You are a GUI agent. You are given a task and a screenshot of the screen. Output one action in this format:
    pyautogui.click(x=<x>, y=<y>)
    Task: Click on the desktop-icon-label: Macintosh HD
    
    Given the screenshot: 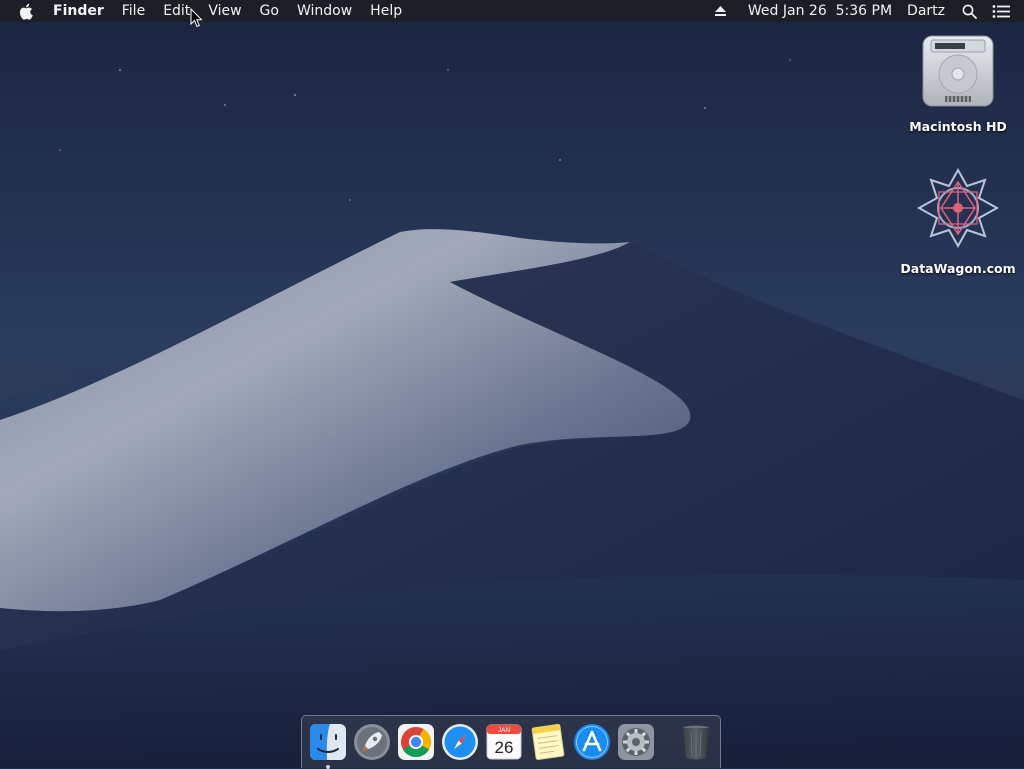 What is the action you would take?
    pyautogui.click(x=958, y=126)
    